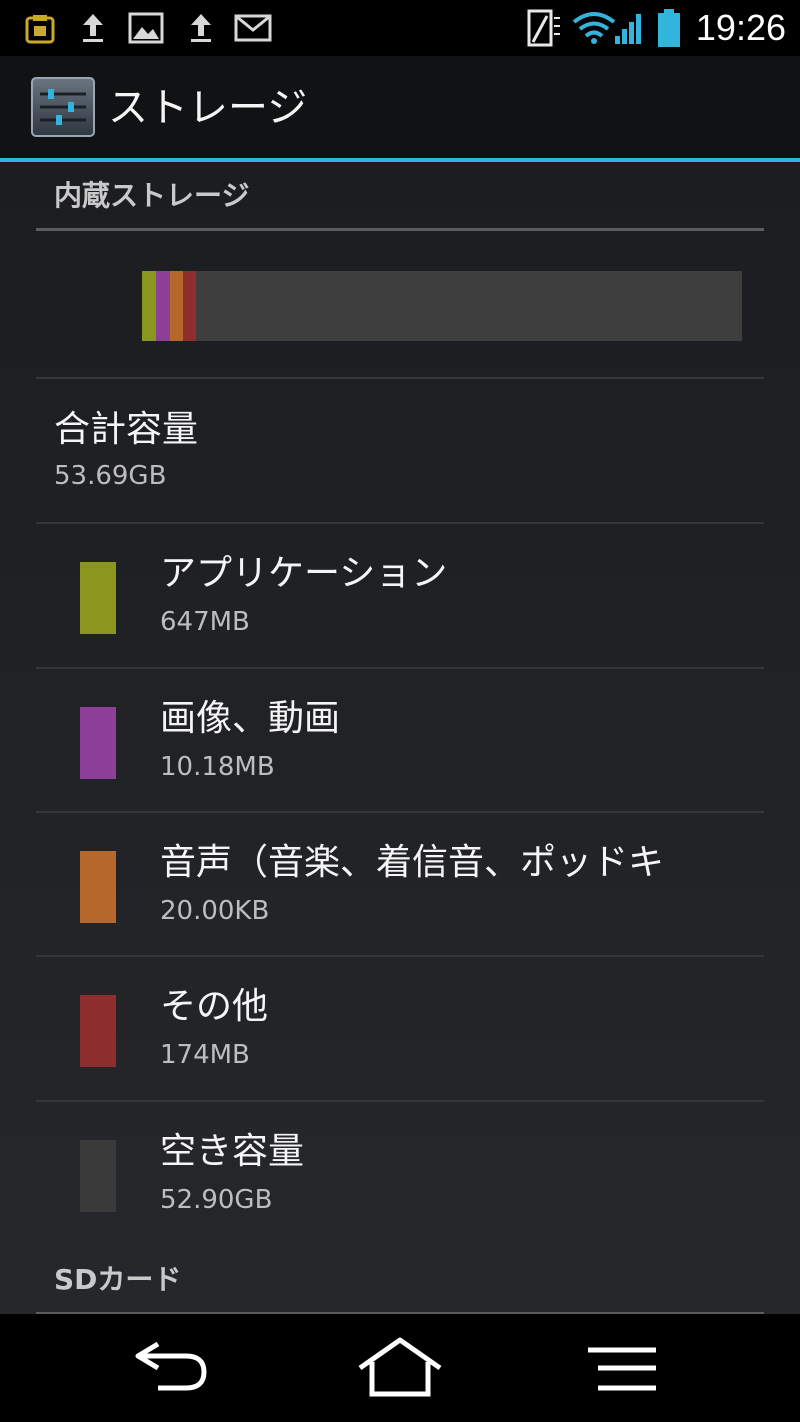  I want to click on back-icon, so click(171, 1366).